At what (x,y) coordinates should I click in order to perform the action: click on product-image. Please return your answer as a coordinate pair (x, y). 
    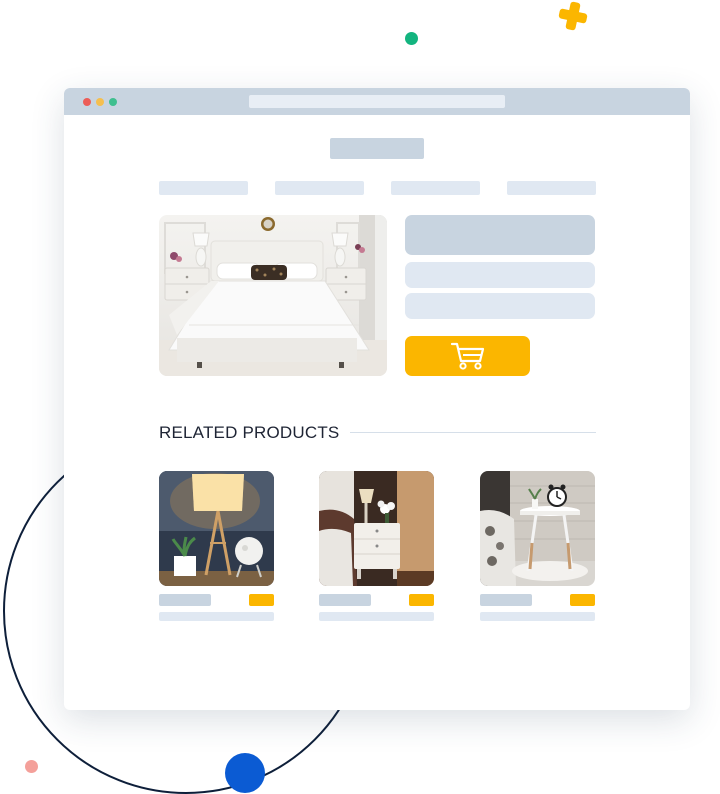
    Looking at the image, I should click on (273, 295).